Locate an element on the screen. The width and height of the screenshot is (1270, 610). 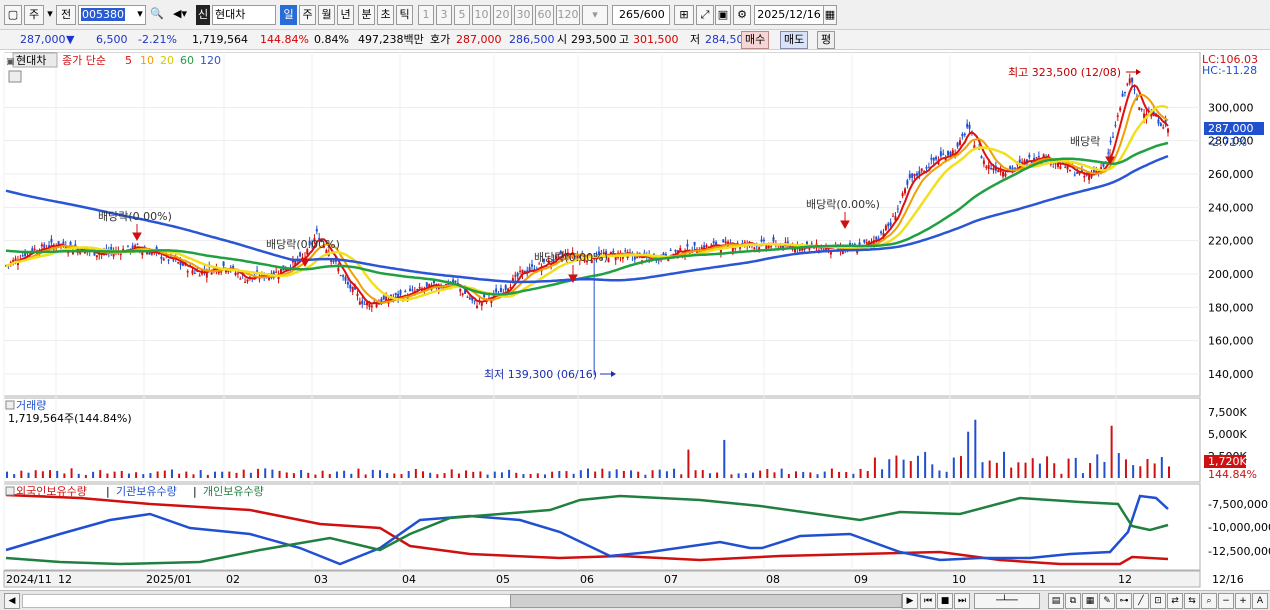
layout-icon: ▤ is located at coordinates (1056, 601).